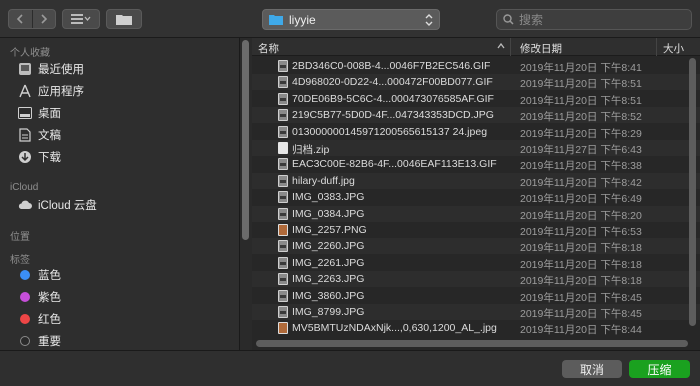 This screenshot has width=700, height=386. I want to click on file-name: 013000000145971200565615137 24.jpeg, so click(390, 131).